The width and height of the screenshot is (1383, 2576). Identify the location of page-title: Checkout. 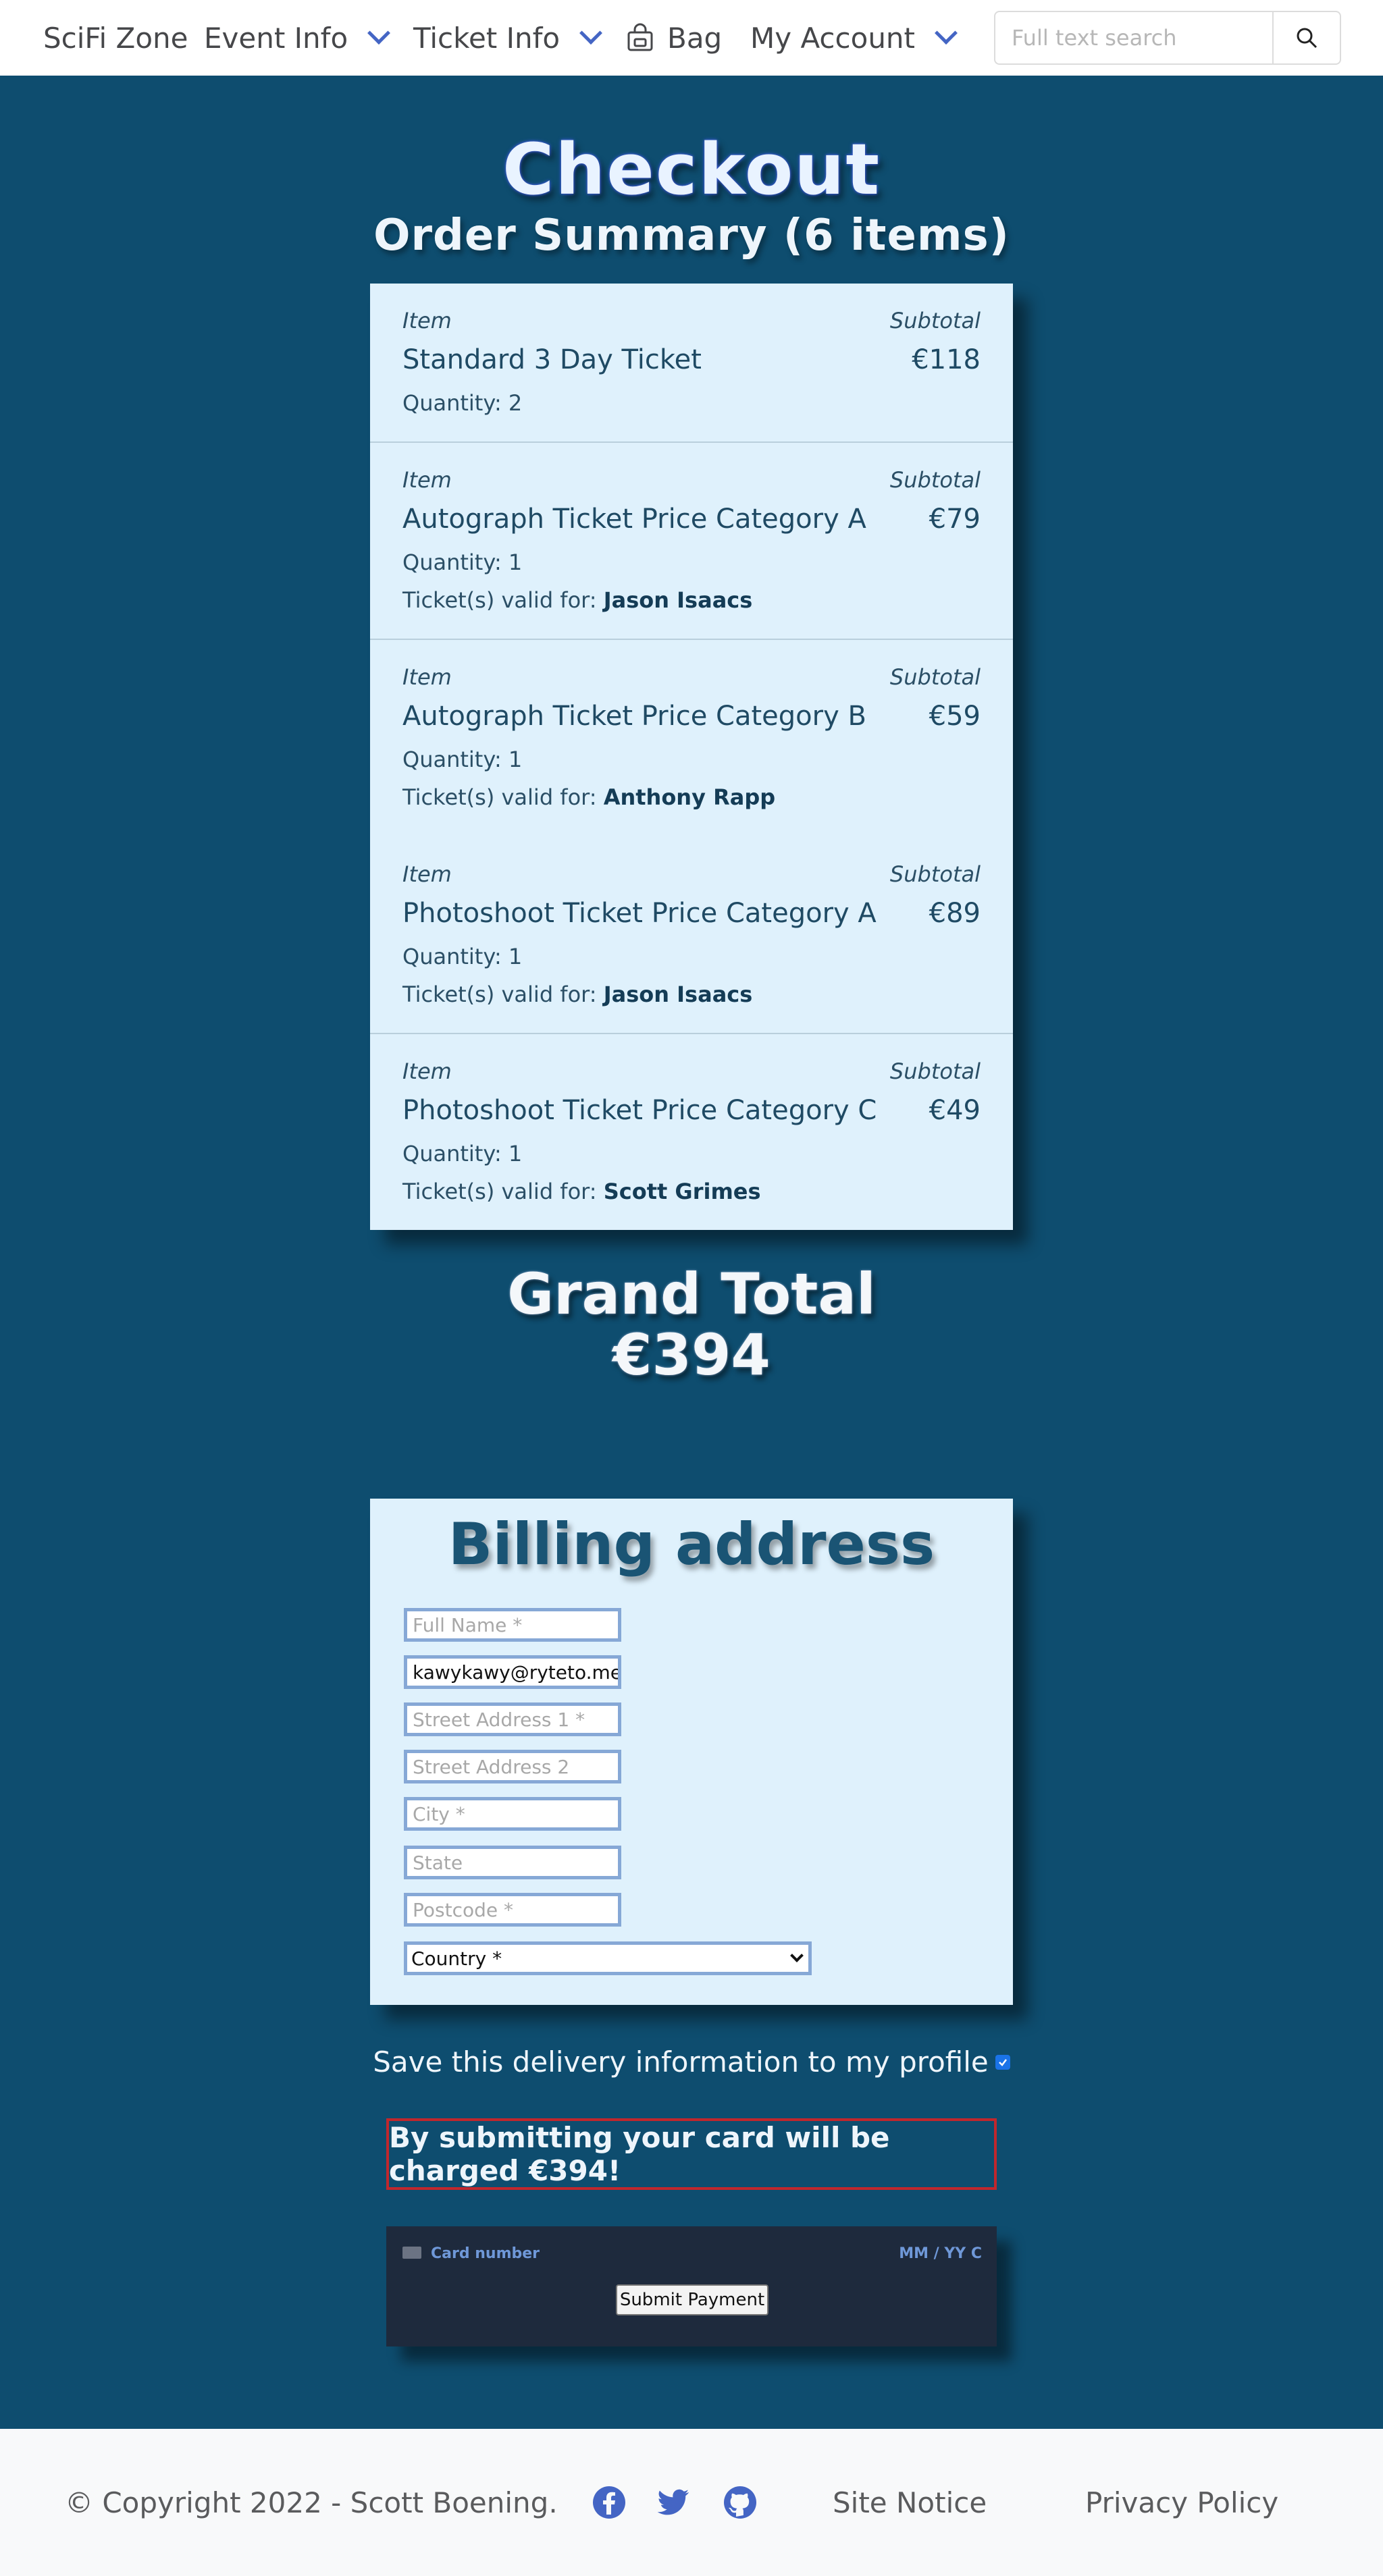
(691, 169).